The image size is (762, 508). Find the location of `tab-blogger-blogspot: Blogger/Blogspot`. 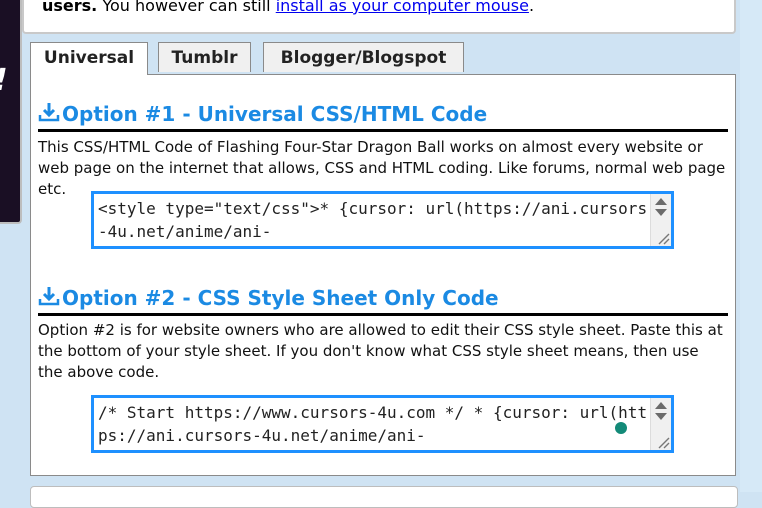

tab-blogger-blogspot: Blogger/Blogspot is located at coordinates (363, 57).